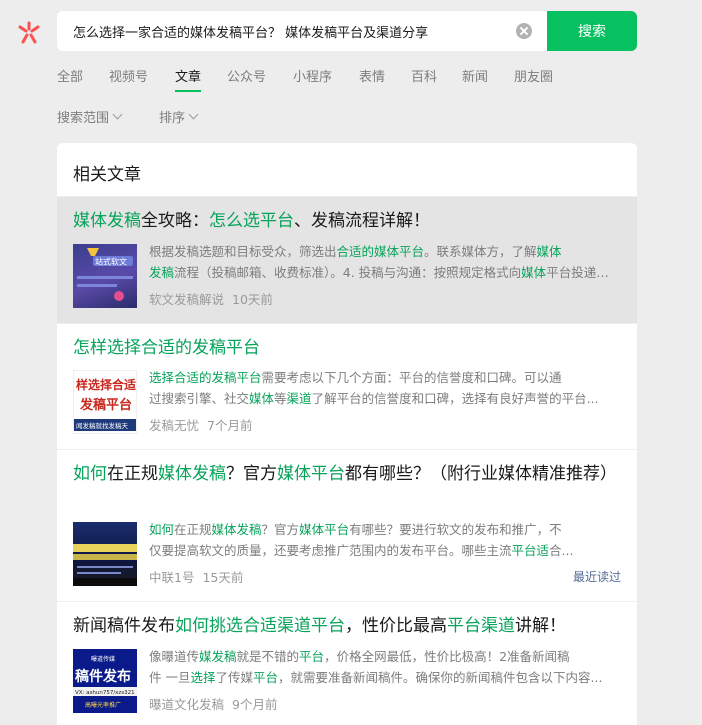  I want to click on text-run: 等, so click(280, 398).